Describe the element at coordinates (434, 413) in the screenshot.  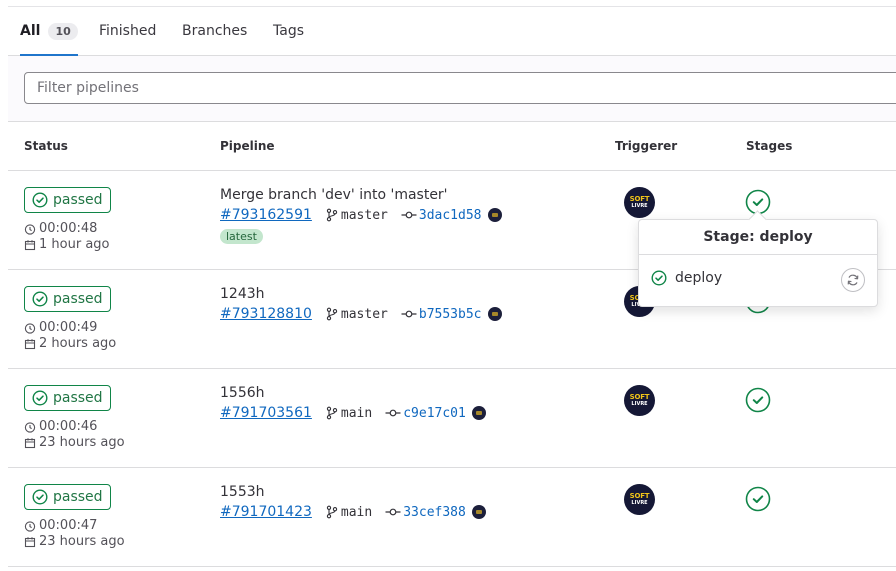
I see `commit-sha: c9e17c01` at that location.